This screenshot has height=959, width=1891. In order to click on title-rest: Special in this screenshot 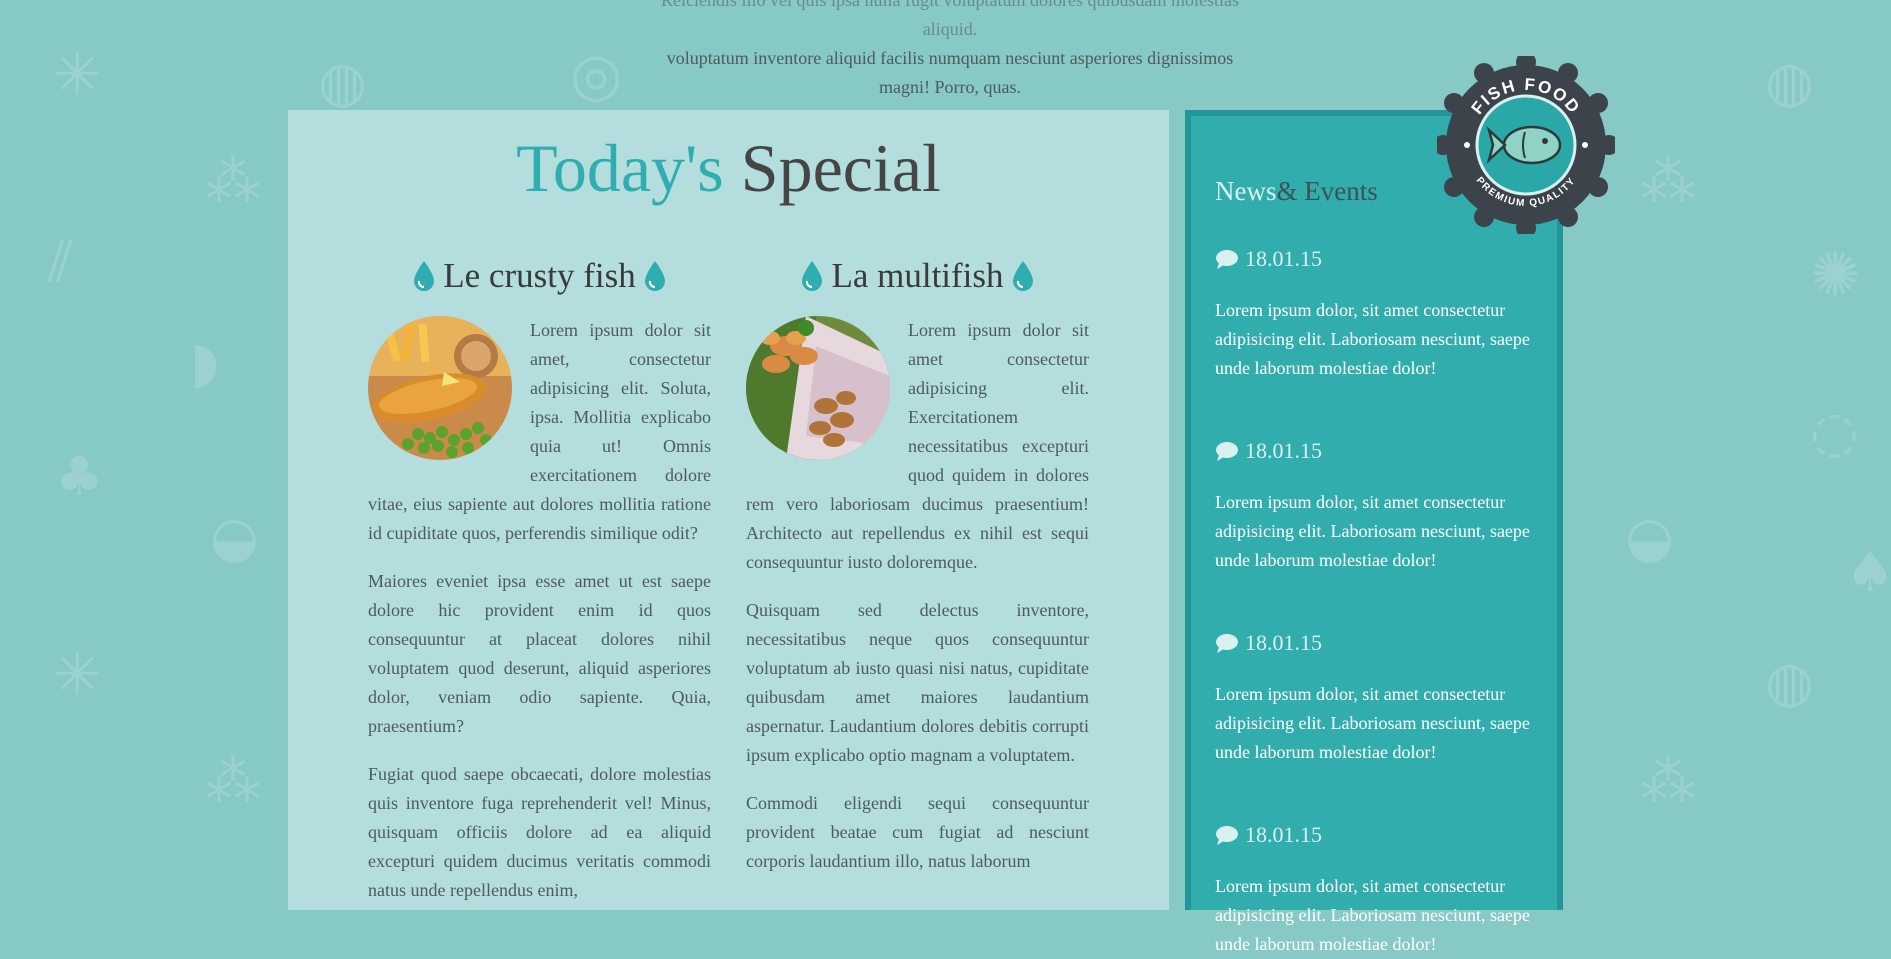, I will do `click(840, 168)`.